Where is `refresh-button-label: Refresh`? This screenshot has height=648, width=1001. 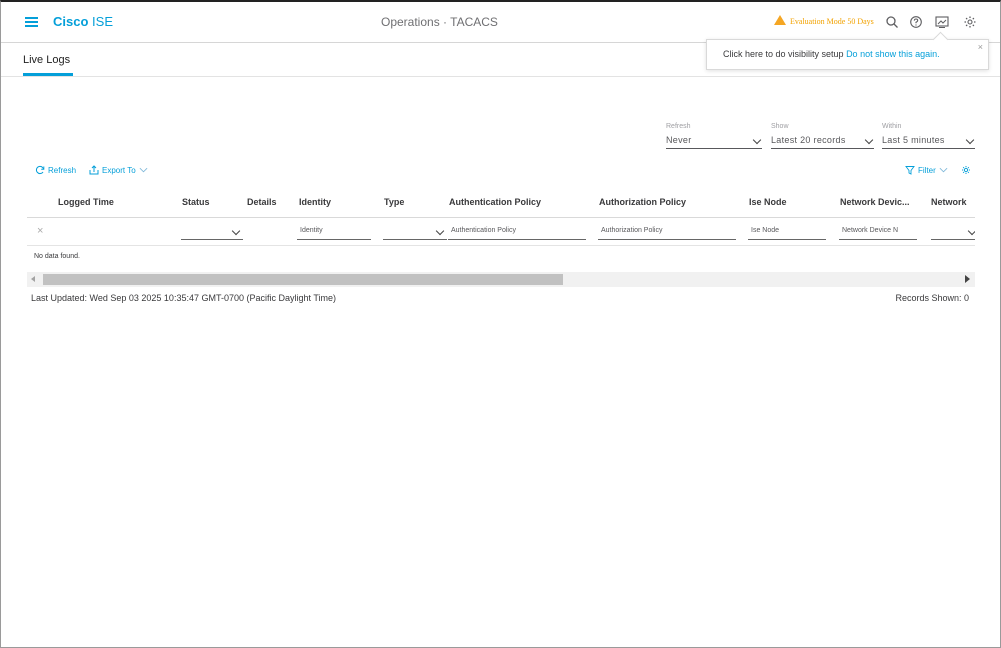 refresh-button-label: Refresh is located at coordinates (62, 170).